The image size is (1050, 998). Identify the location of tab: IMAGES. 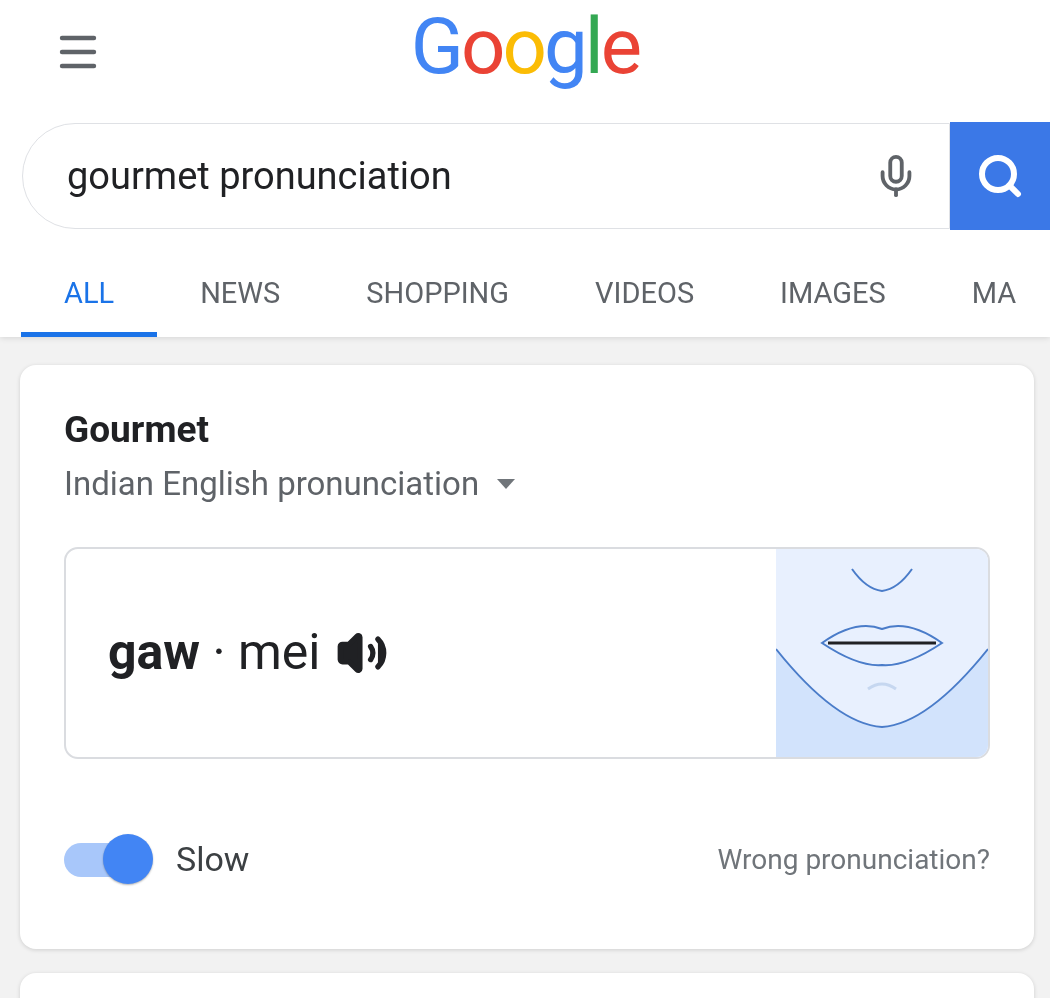
(833, 297).